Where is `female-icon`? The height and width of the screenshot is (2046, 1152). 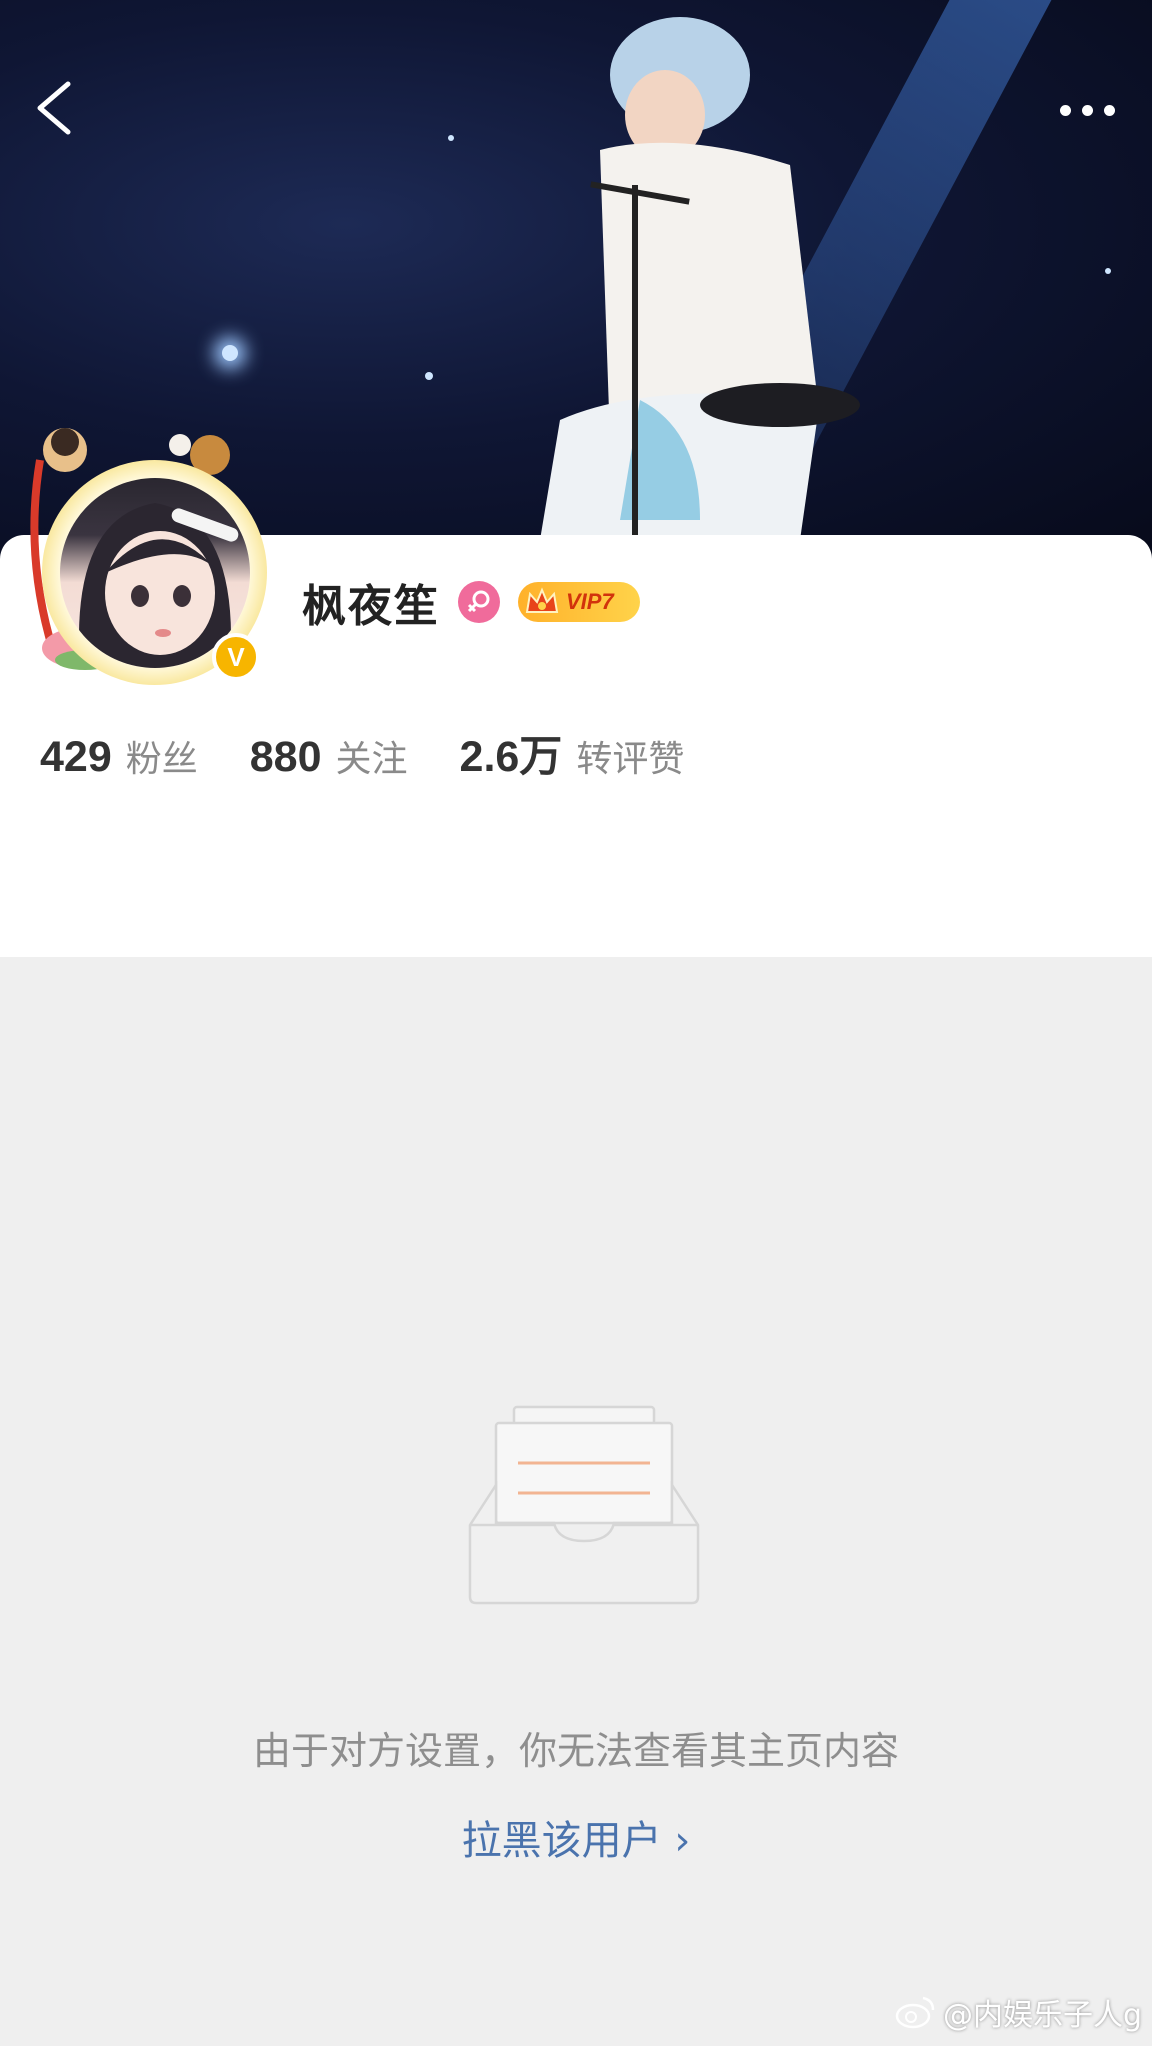
female-icon is located at coordinates (479, 602).